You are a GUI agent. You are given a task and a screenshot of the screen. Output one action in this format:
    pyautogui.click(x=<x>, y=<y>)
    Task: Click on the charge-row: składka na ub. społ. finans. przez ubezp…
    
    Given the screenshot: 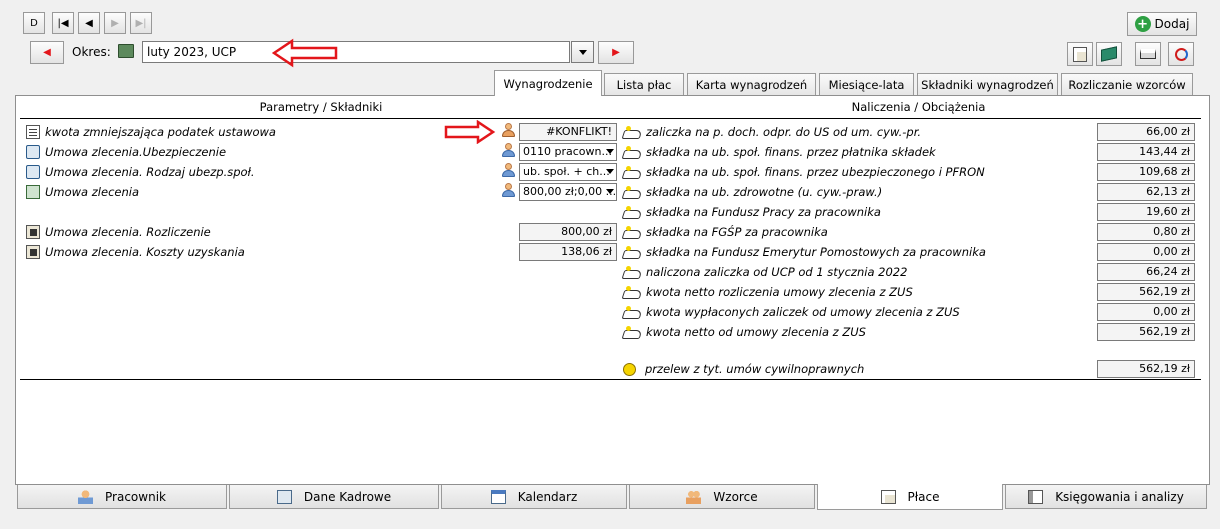 What is the action you would take?
    pyautogui.click(x=804, y=172)
    